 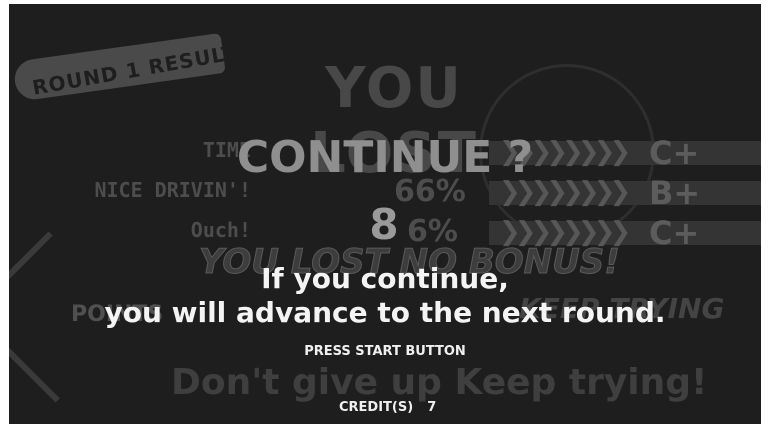 I want to click on continue-countdown: 8, so click(x=384, y=224).